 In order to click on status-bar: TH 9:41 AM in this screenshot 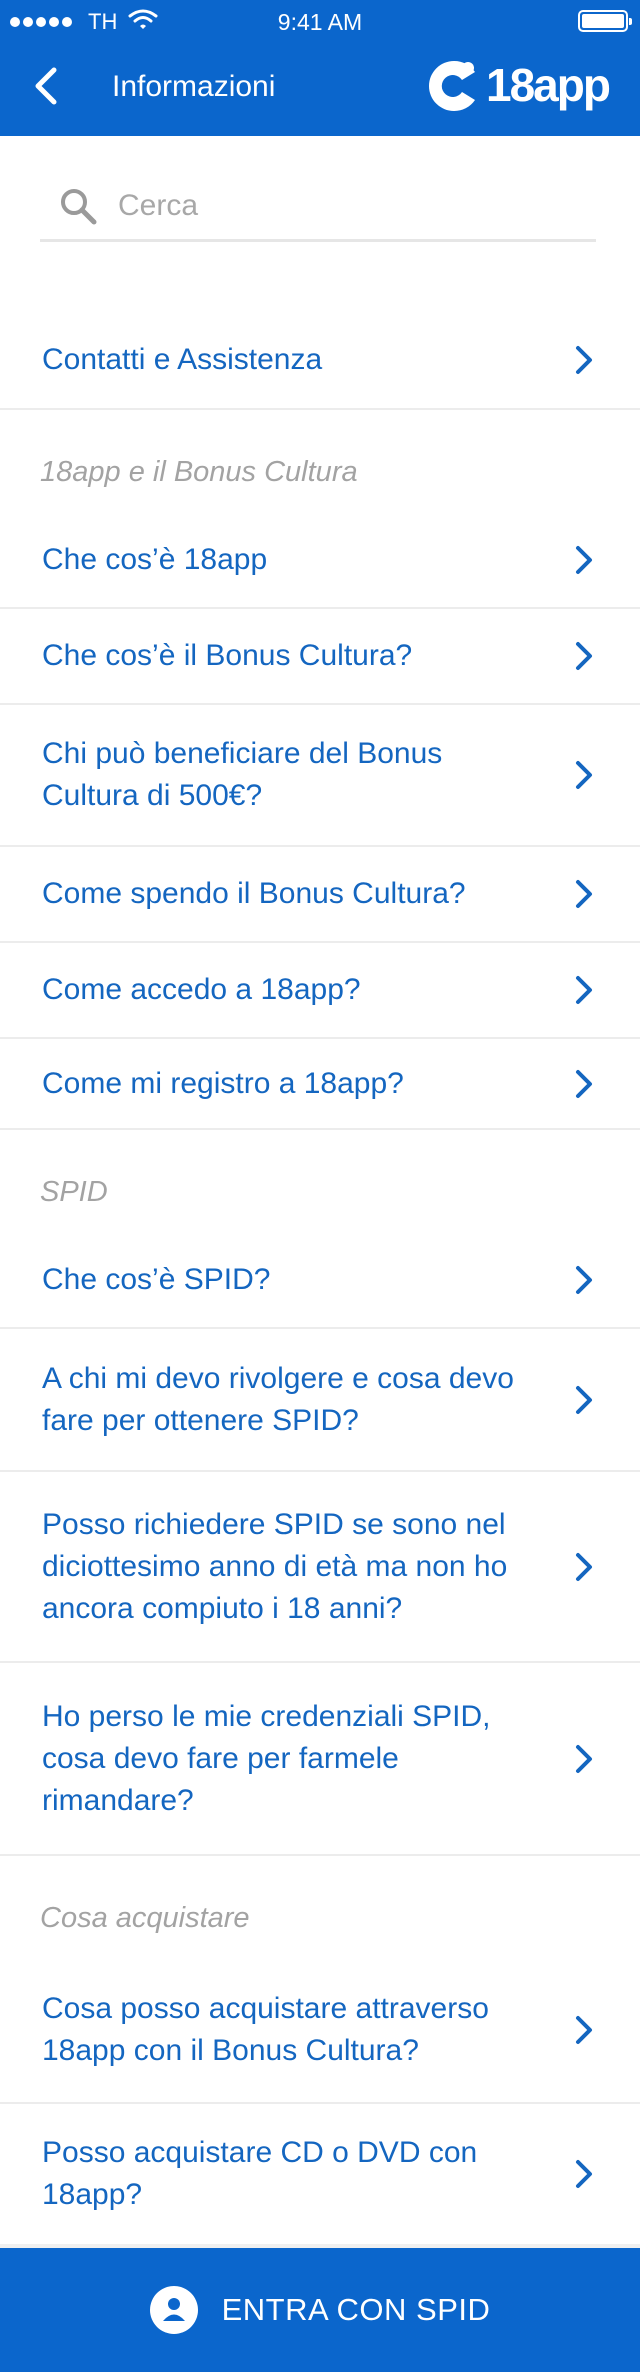, I will do `click(320, 22)`.